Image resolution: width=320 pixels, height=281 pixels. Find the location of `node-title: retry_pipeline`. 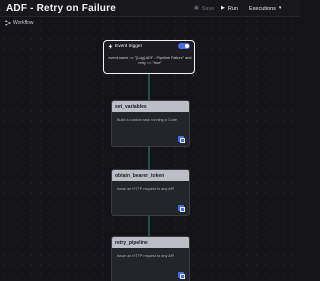

node-title: retry_pipeline is located at coordinates (150, 242).